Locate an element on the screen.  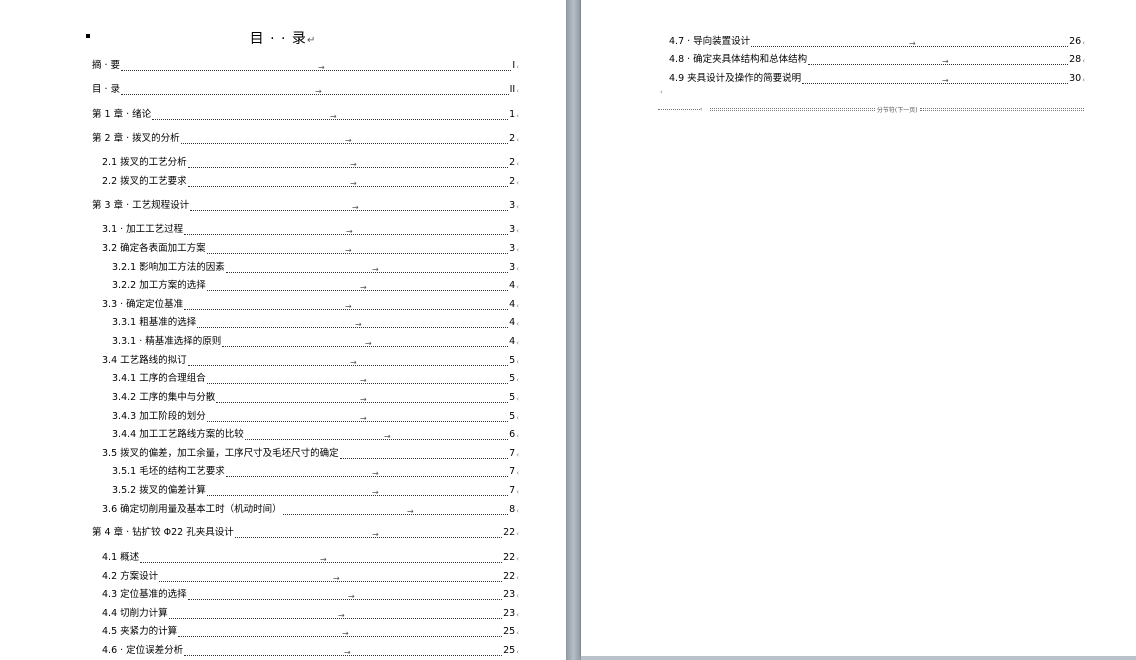
toc-entry: 第 2 章 · 拨叉的分析 → 2 ‹ is located at coordinates (305, 137).